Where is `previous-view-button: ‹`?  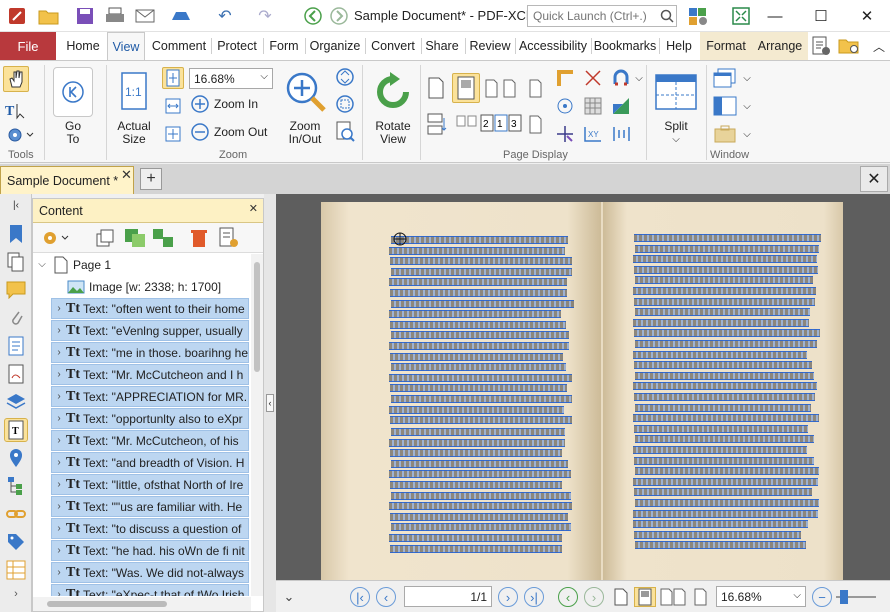
previous-view-button: ‹ is located at coordinates (568, 597).